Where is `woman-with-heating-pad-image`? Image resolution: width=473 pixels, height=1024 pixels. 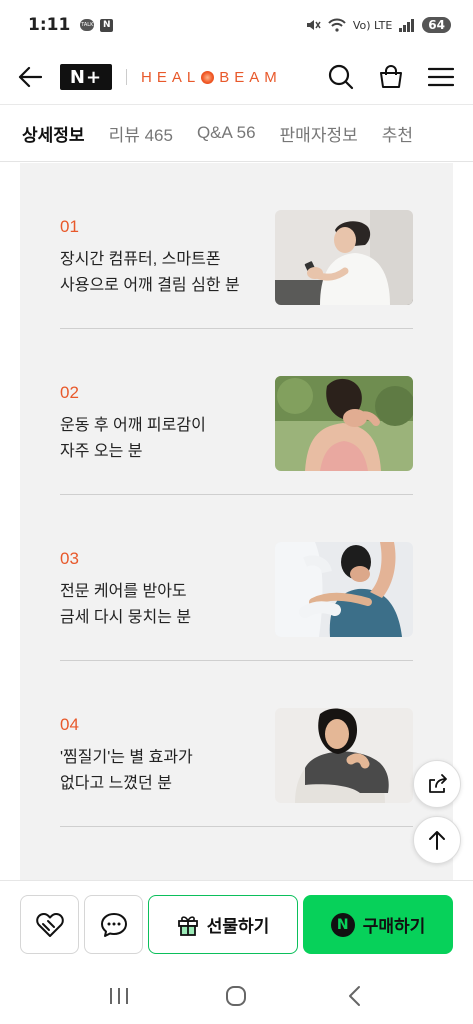
woman-with-heating-pad-image is located at coordinates (344, 755).